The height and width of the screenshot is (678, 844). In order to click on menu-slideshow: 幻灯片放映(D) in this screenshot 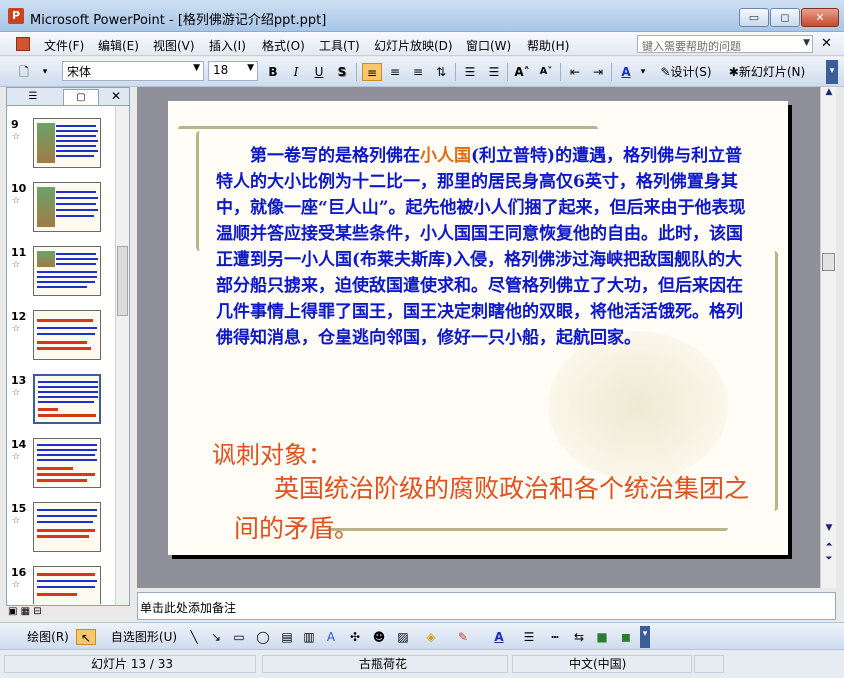, I will do `click(413, 45)`.